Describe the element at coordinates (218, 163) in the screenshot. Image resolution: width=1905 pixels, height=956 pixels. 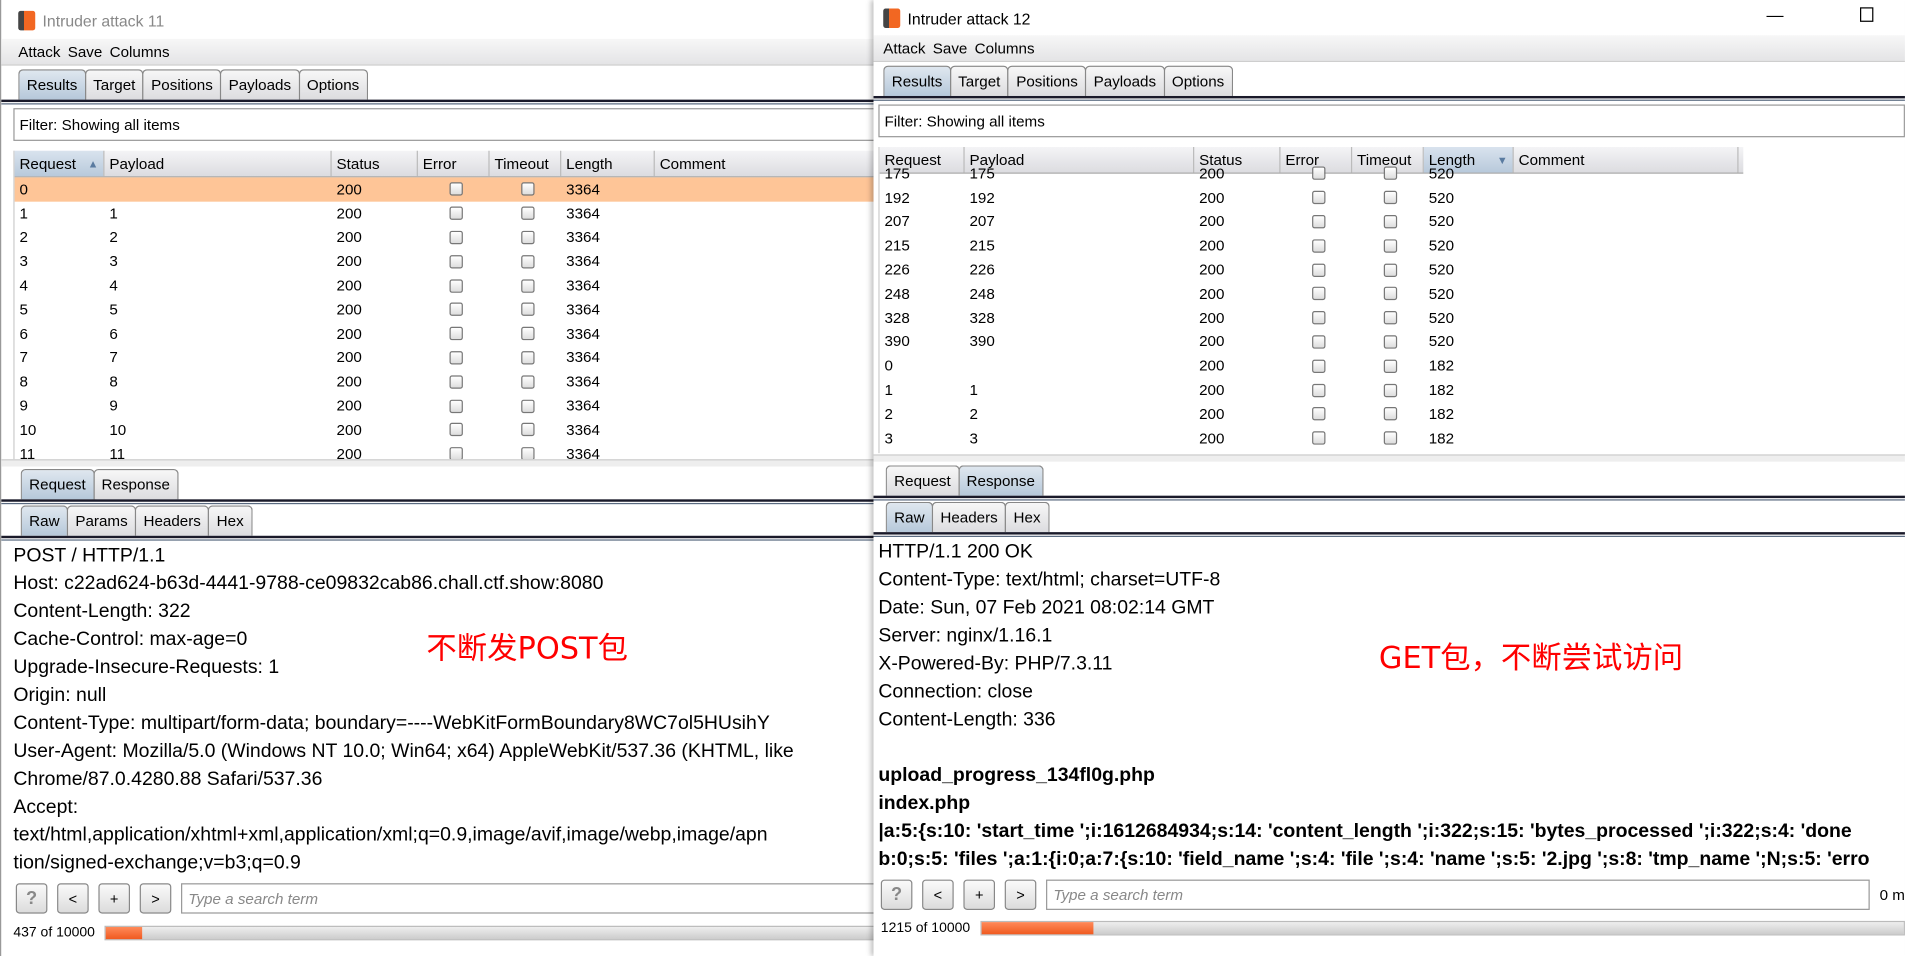
I see `column-payload: Payload` at that location.